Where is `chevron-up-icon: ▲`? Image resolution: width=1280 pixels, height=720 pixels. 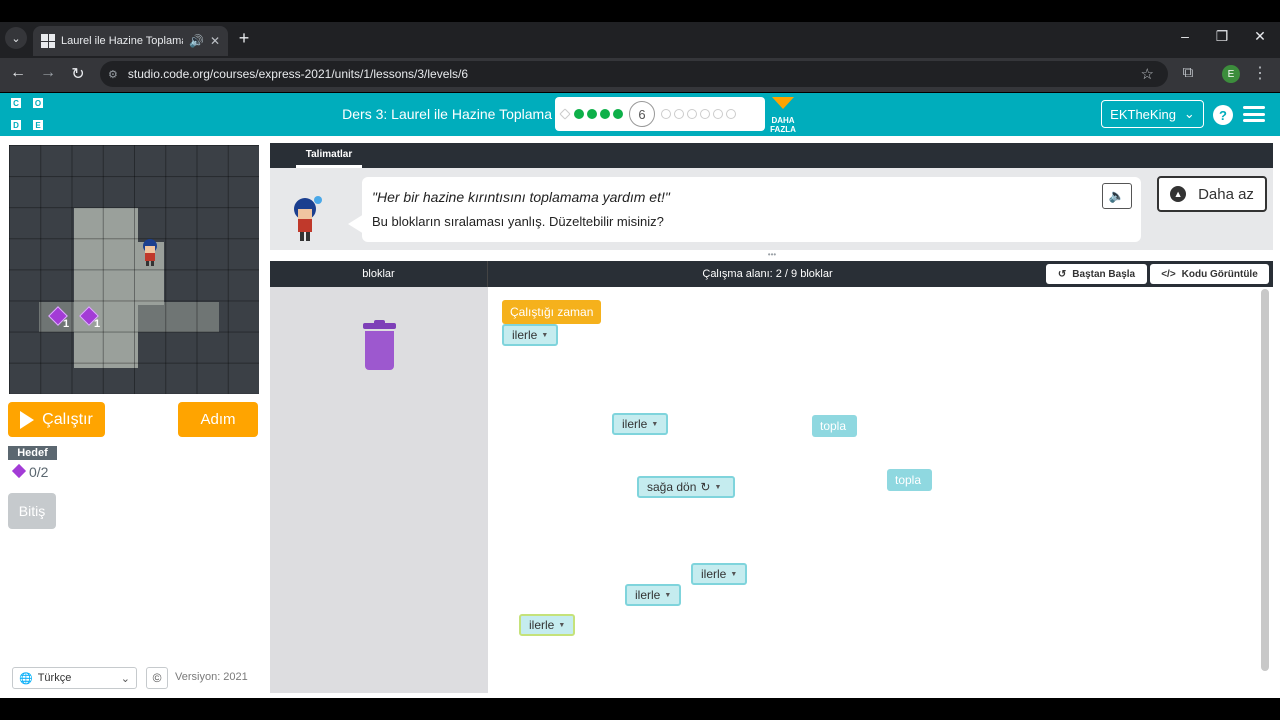
chevron-up-icon: ▲ is located at coordinates (1178, 194).